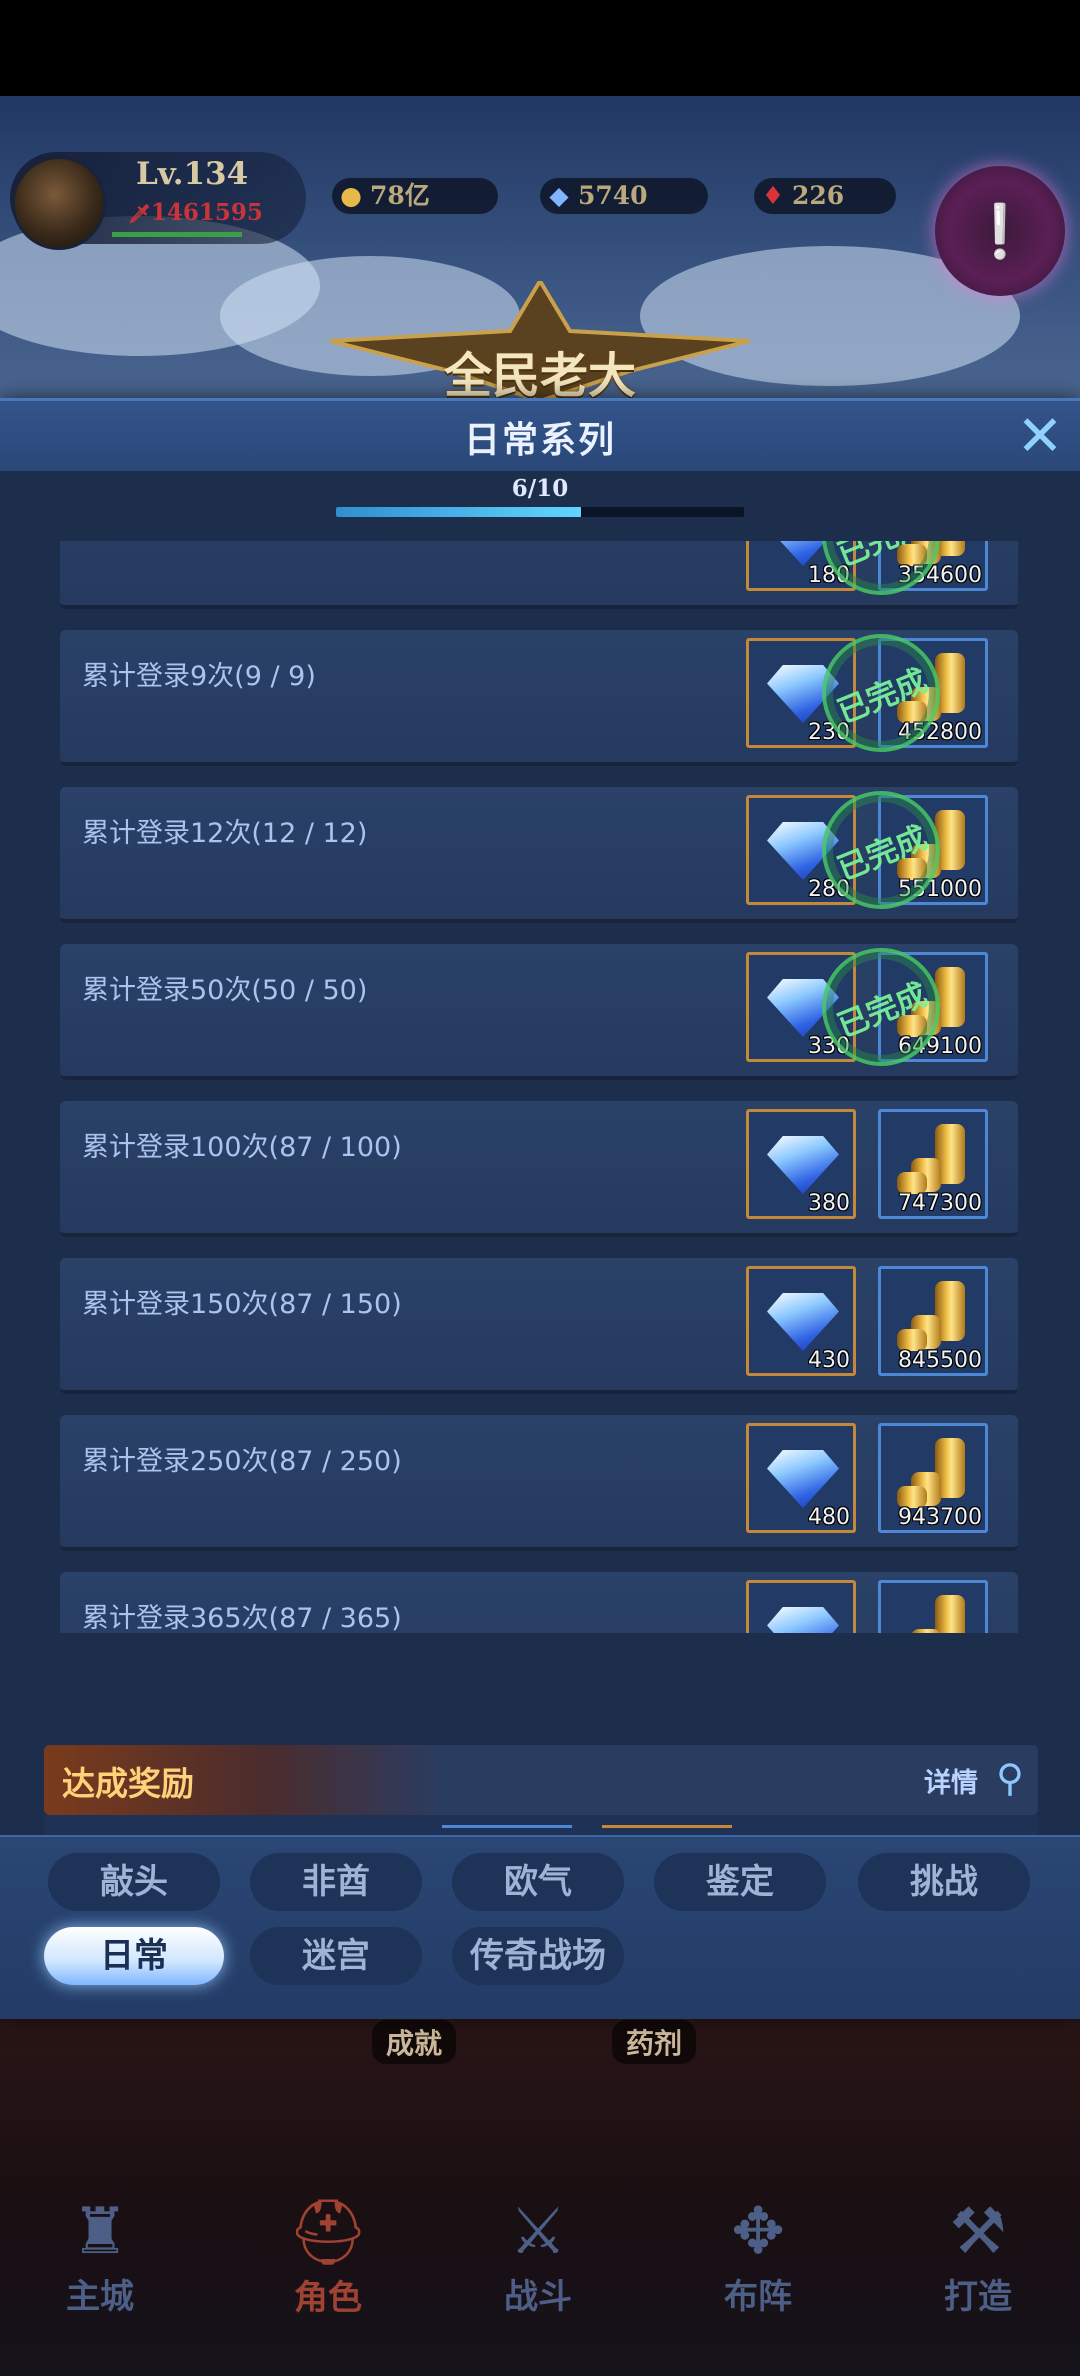 This screenshot has height=2376, width=1080. I want to click on diamond-resource: ◆ 5740, so click(624, 196).